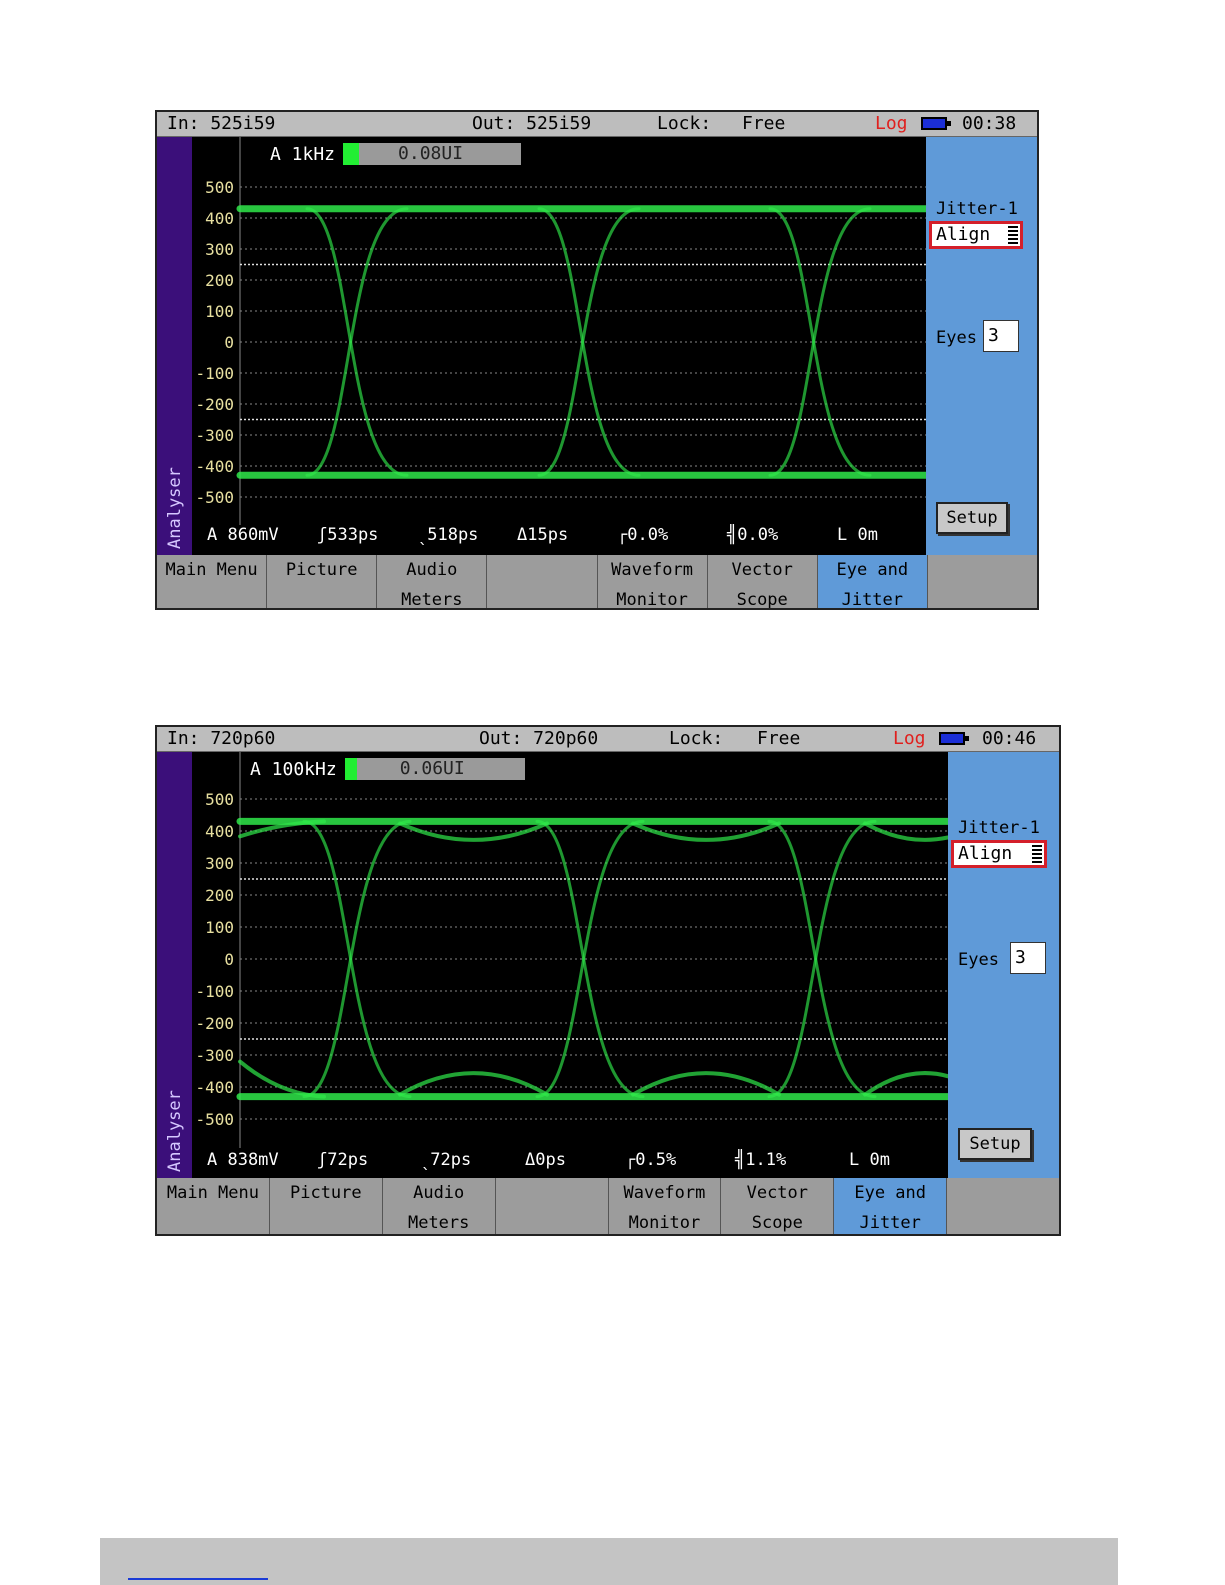 This screenshot has width=1225, height=1585. What do you see at coordinates (343, 1160) in the screenshot?
I see `rise-time-value: ʃ72ps` at bounding box center [343, 1160].